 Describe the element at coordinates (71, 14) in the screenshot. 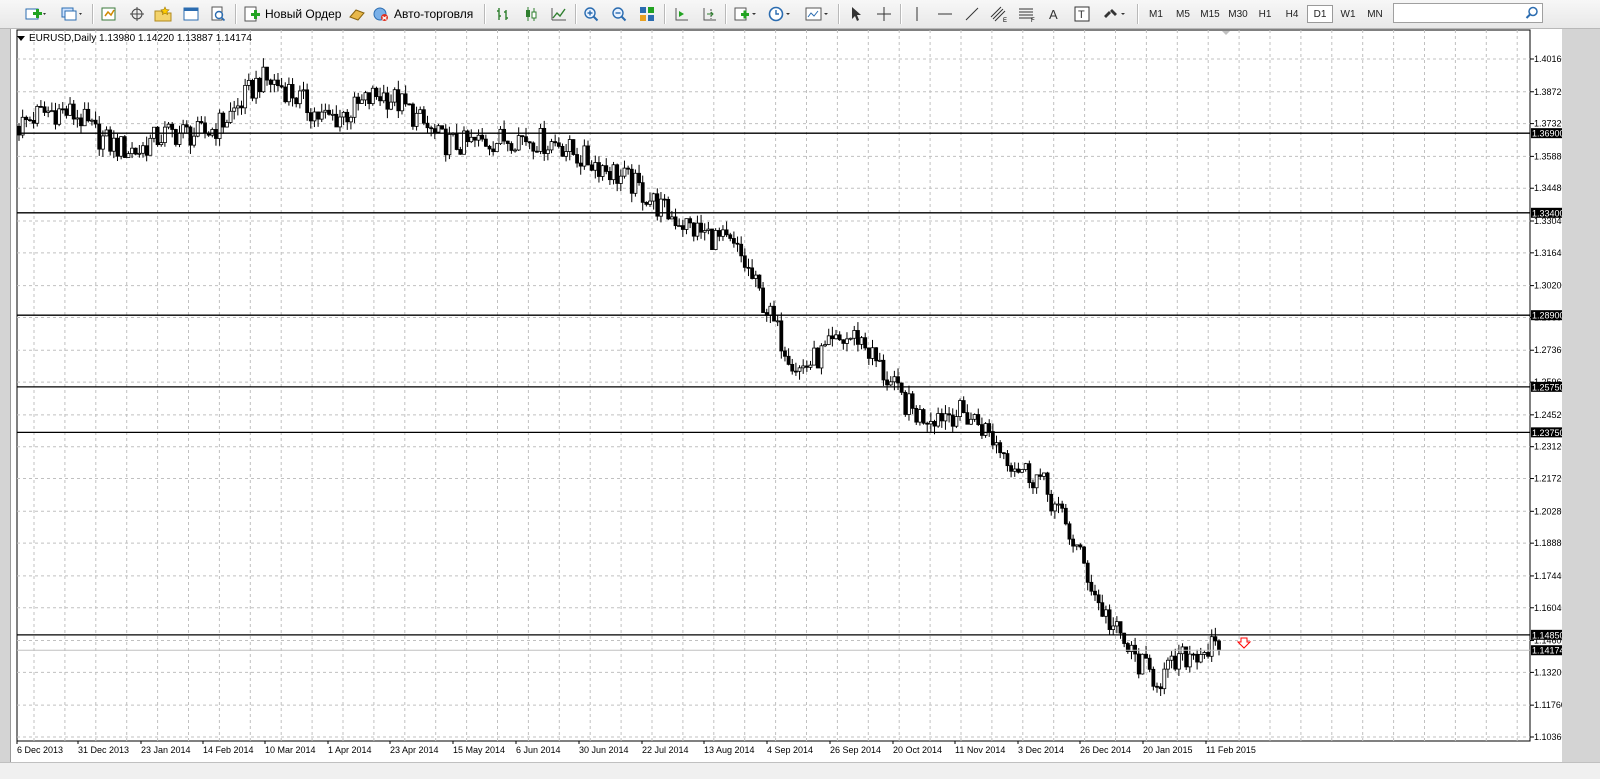

I see `profiles-button` at that location.